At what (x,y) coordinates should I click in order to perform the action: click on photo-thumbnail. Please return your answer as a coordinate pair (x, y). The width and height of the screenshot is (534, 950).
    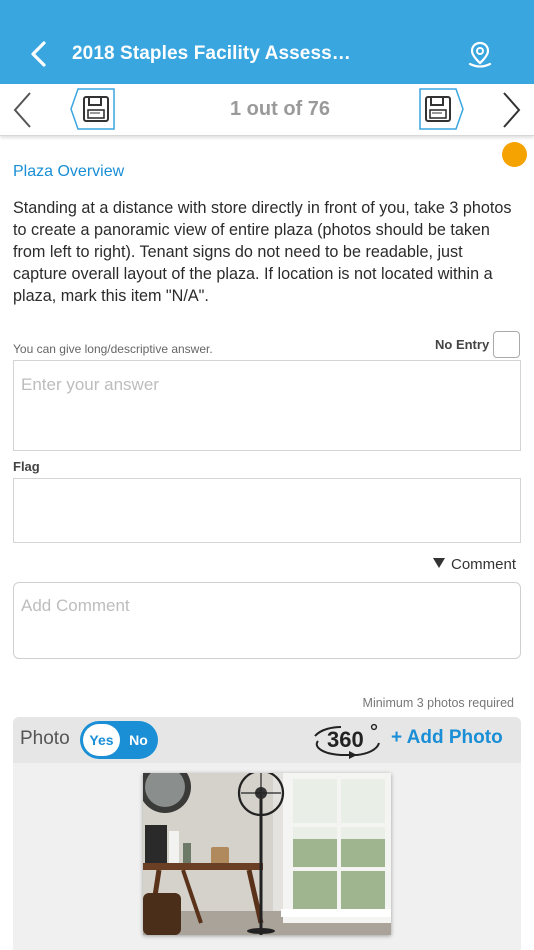
    Looking at the image, I should click on (267, 854).